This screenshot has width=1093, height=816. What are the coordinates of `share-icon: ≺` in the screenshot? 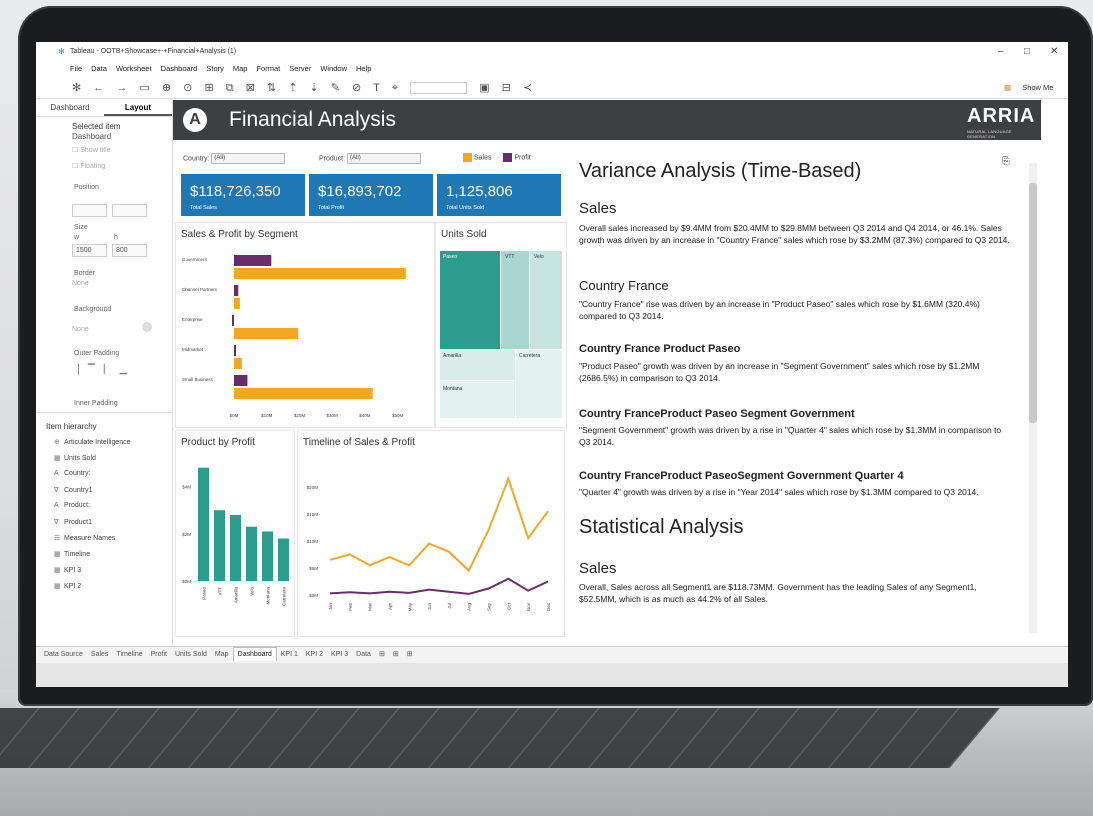 It's located at (527, 88).